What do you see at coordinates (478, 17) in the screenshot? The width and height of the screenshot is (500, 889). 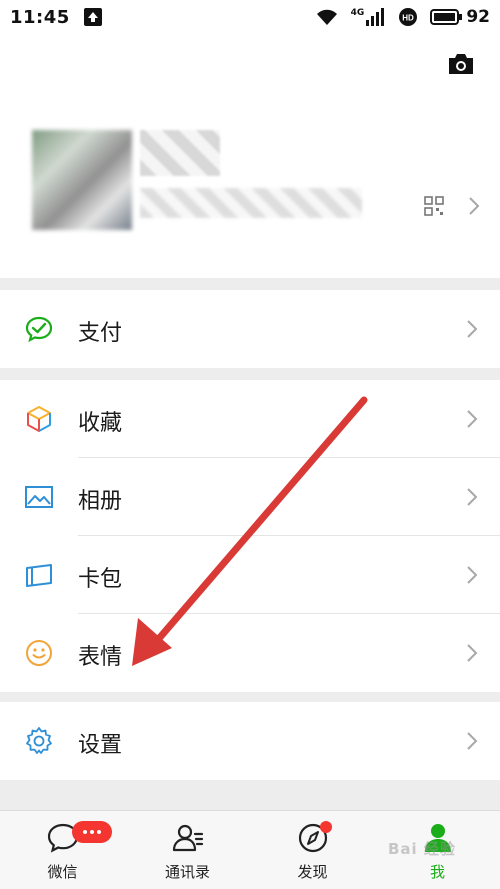 I see `battery-percent: 92` at bounding box center [478, 17].